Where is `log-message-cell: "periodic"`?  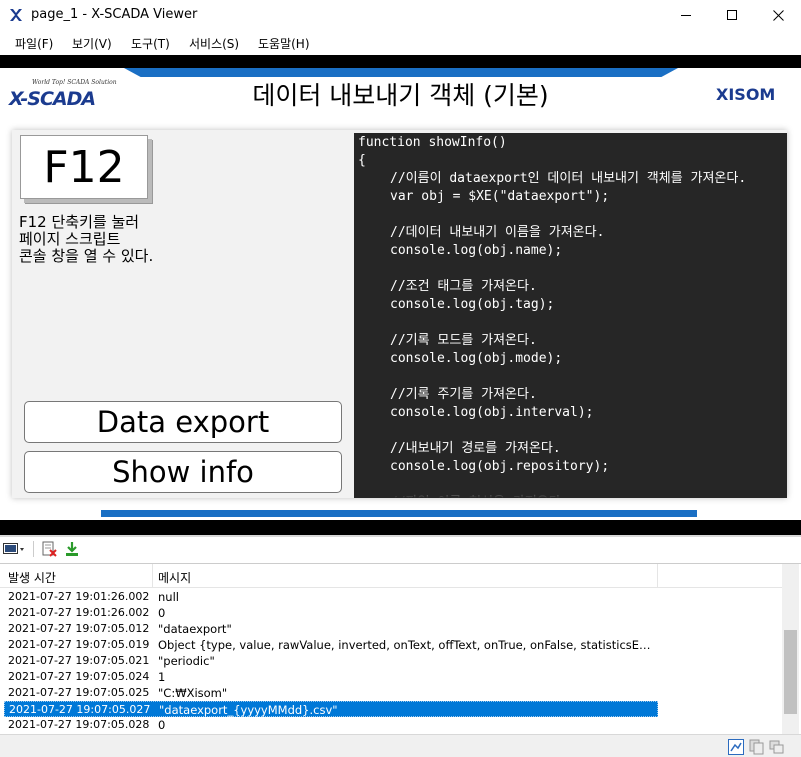
log-message-cell: "periodic" is located at coordinates (186, 661).